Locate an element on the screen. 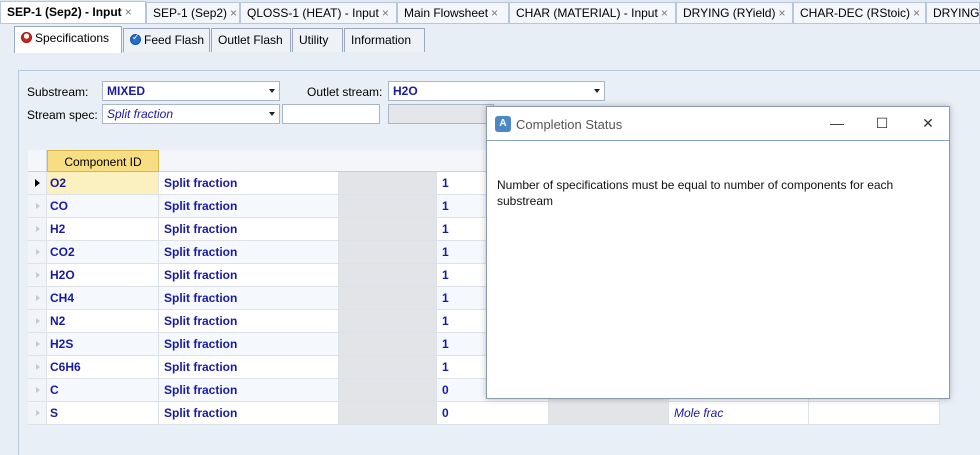 The height and width of the screenshot is (455, 980). doc-tab-label: SEP-1 (Sep2) is located at coordinates (190, 13).